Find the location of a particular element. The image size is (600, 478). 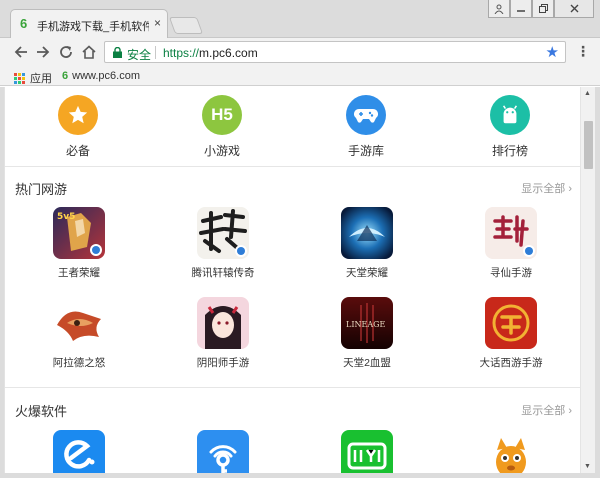

show-all-hot-games-link: 显示全部 › is located at coordinates (546, 188).